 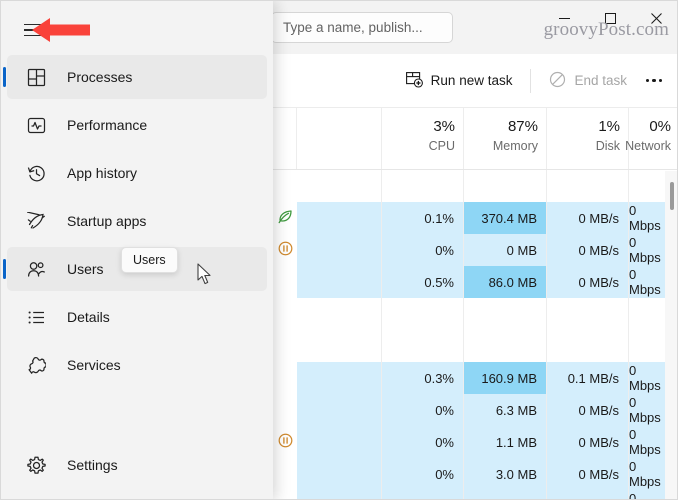 What do you see at coordinates (505, 378) in the screenshot?
I see `cell-memory: 160.9 MB` at bounding box center [505, 378].